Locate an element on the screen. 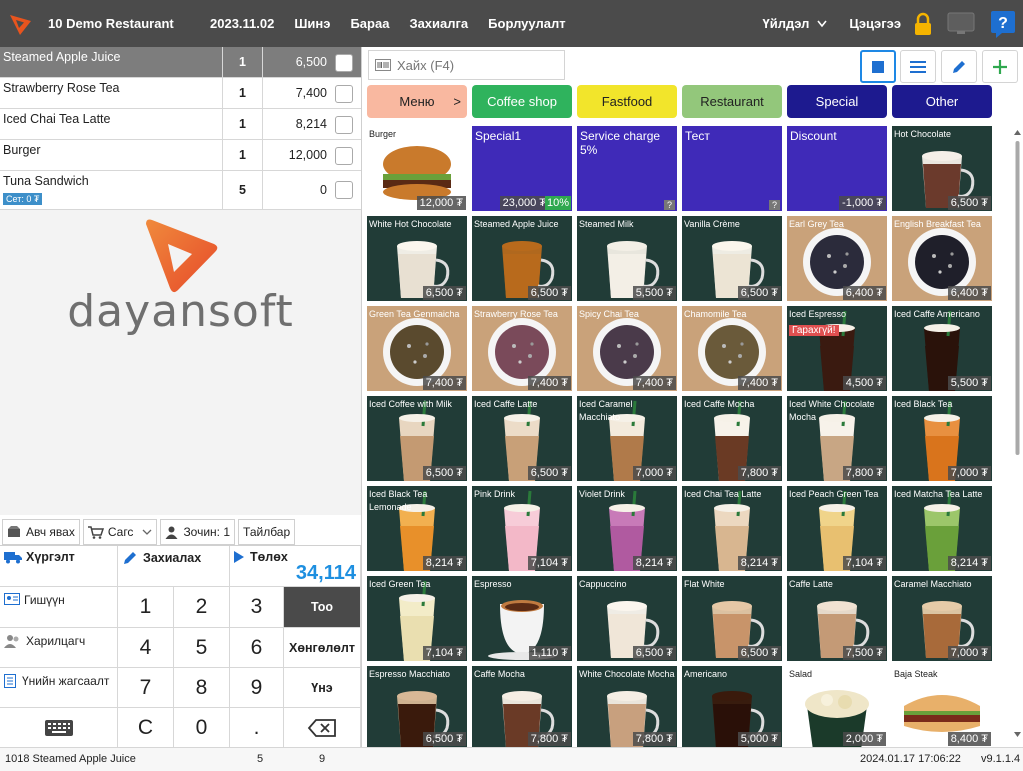 The width and height of the screenshot is (1023, 771). order-row: Burger 1 12,000 is located at coordinates (180, 155).